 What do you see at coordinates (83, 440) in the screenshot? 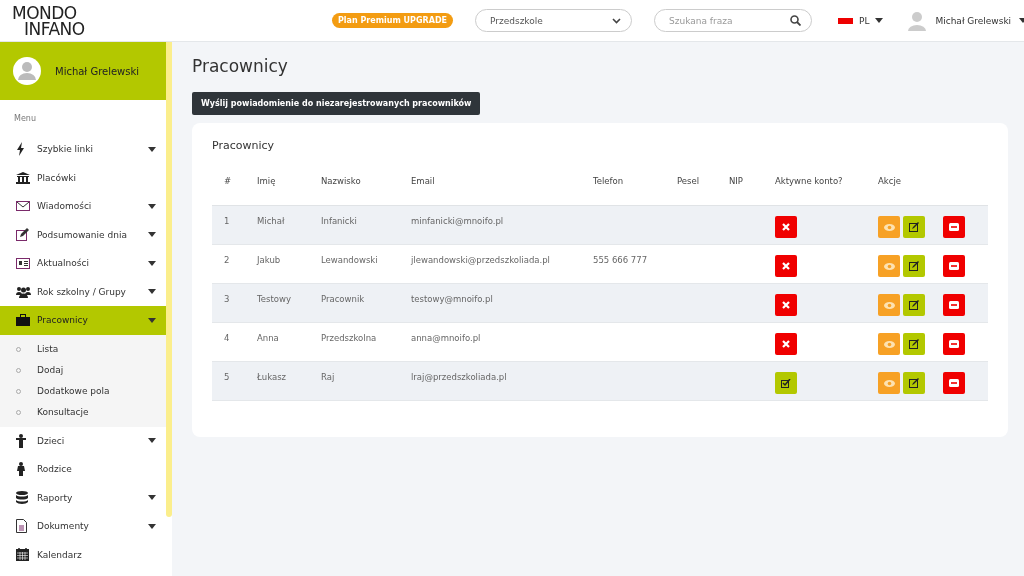
I see `sidebar-item: Dzieci` at bounding box center [83, 440].